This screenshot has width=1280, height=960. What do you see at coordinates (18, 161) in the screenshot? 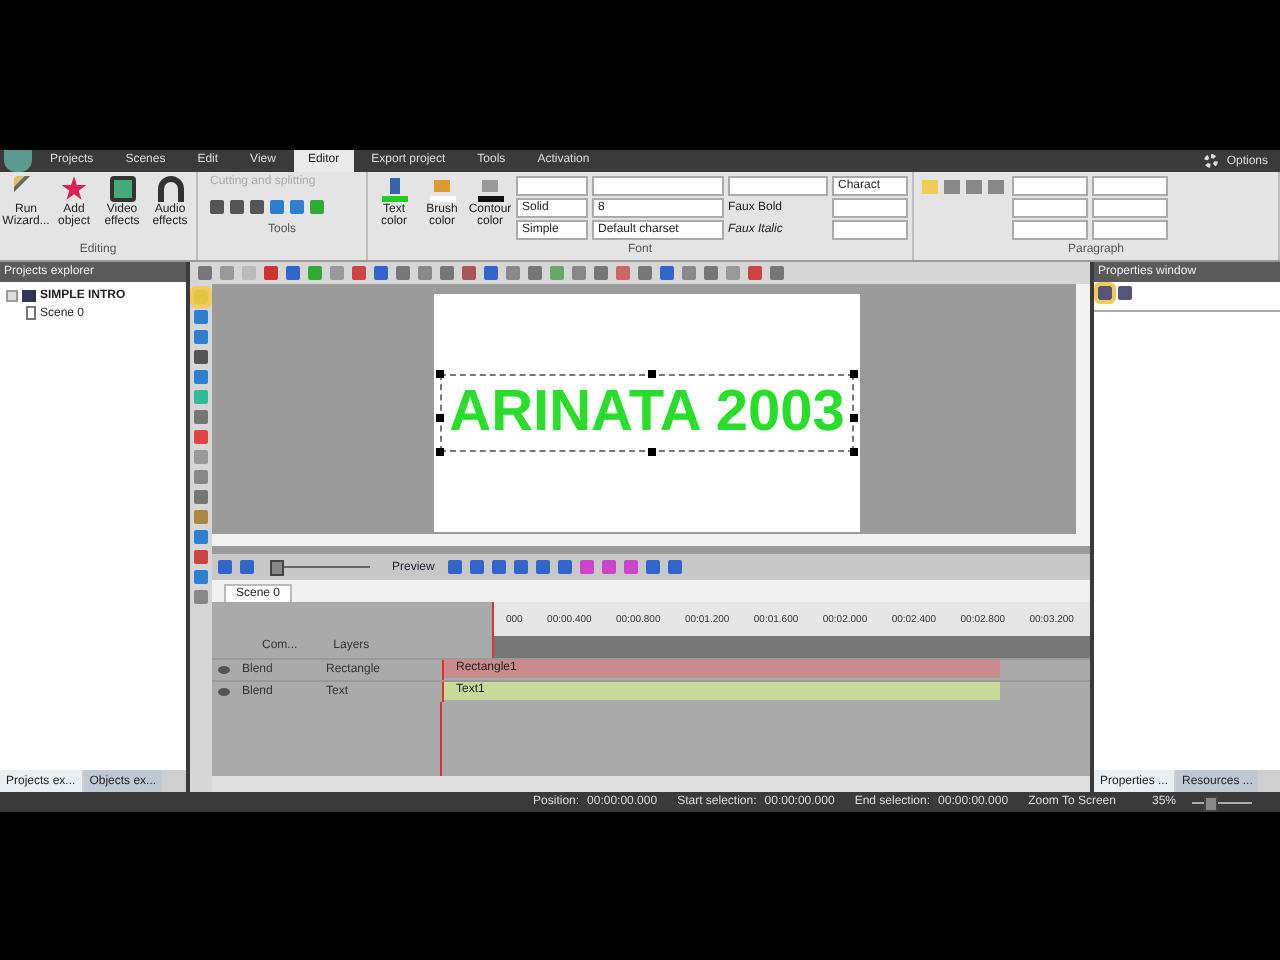
I see `app-logo-icon` at bounding box center [18, 161].